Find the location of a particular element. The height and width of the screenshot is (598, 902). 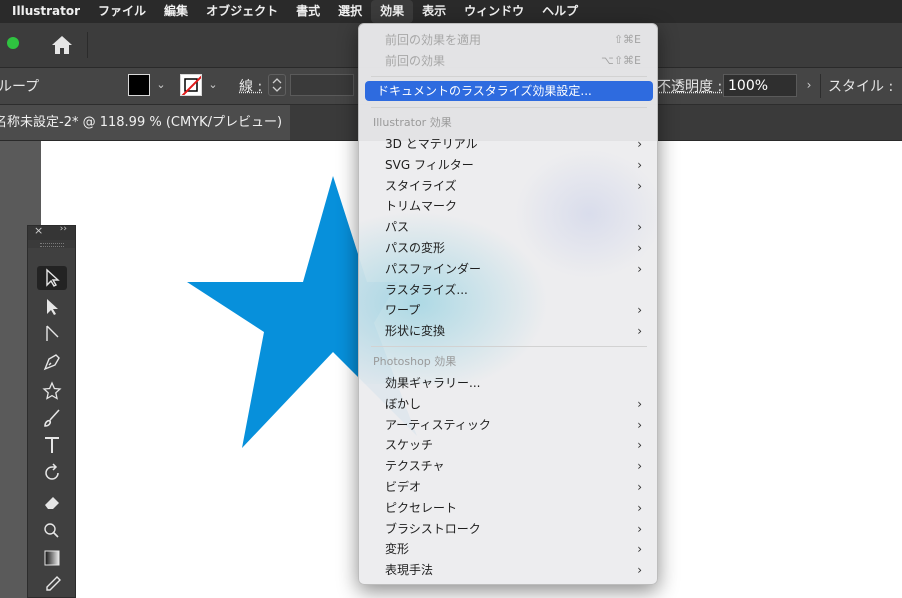

paintbrush-tool-icon is located at coordinates (52, 418).